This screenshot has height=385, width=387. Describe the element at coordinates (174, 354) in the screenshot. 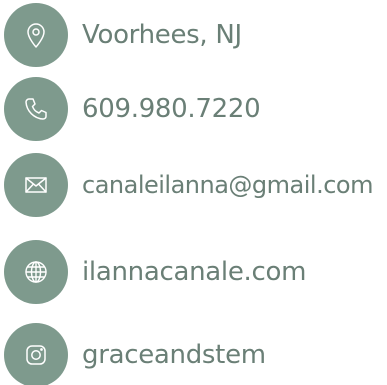

I see `instagram-text: graceandstem` at that location.